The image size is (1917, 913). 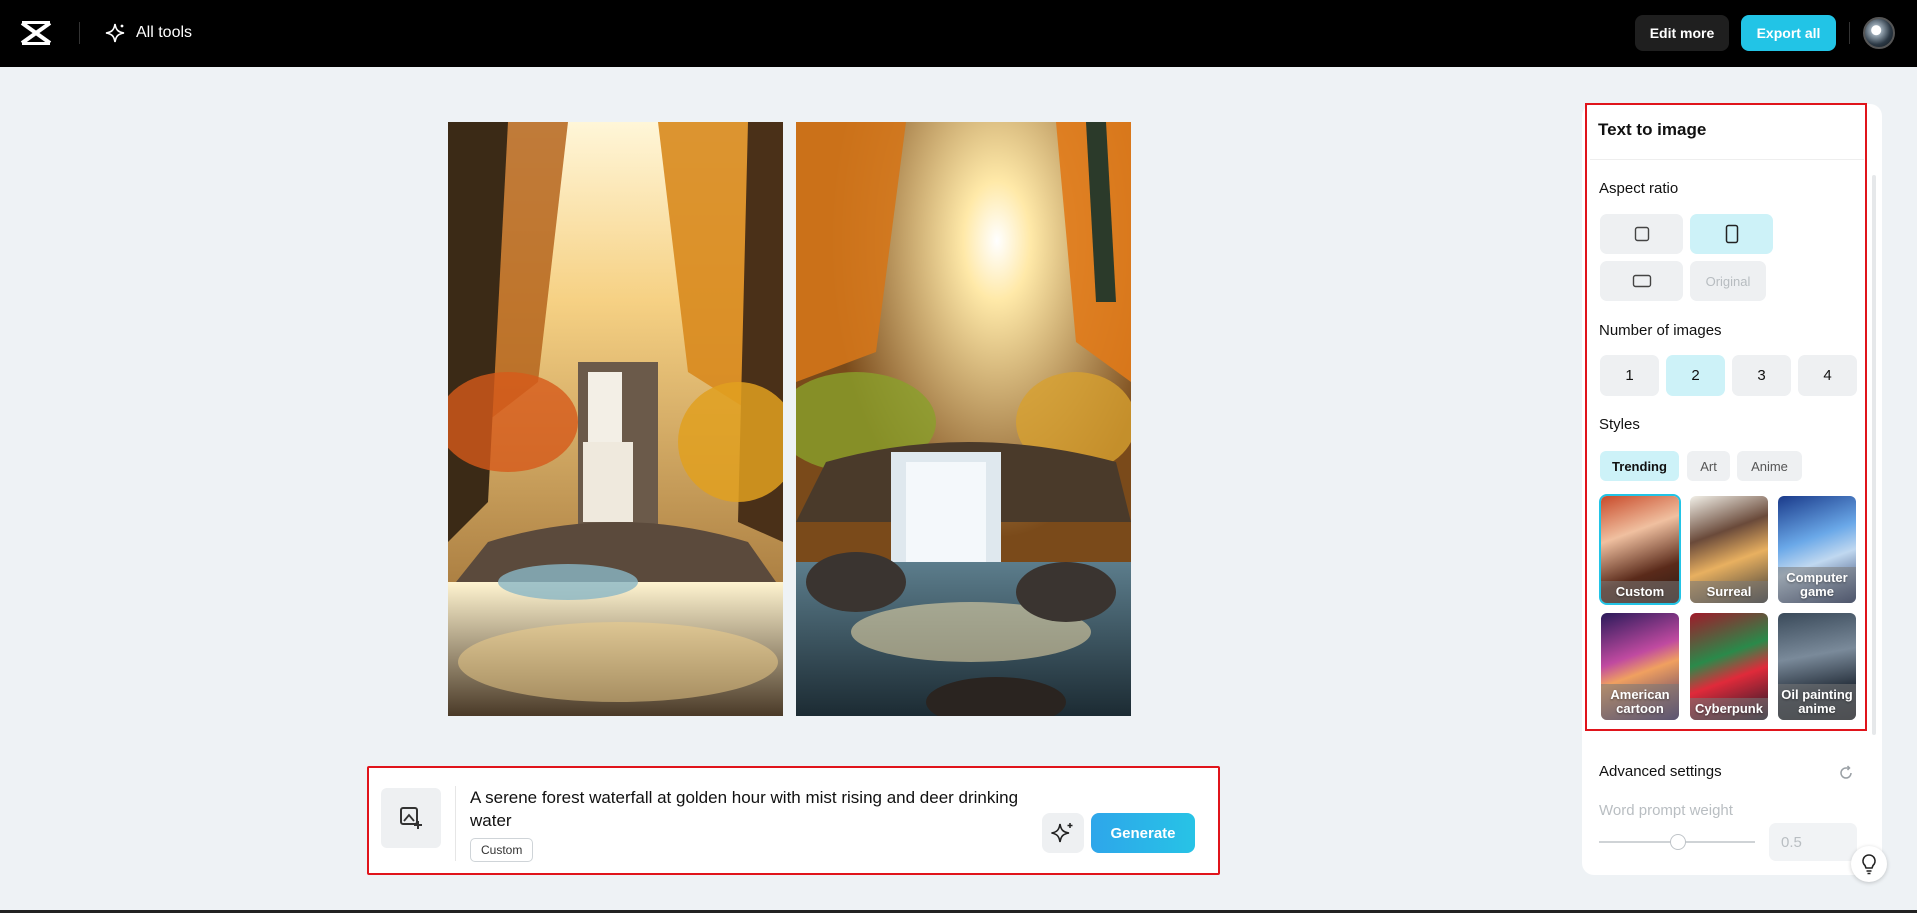 I want to click on enhance-prompt-button, so click(x=1063, y=833).